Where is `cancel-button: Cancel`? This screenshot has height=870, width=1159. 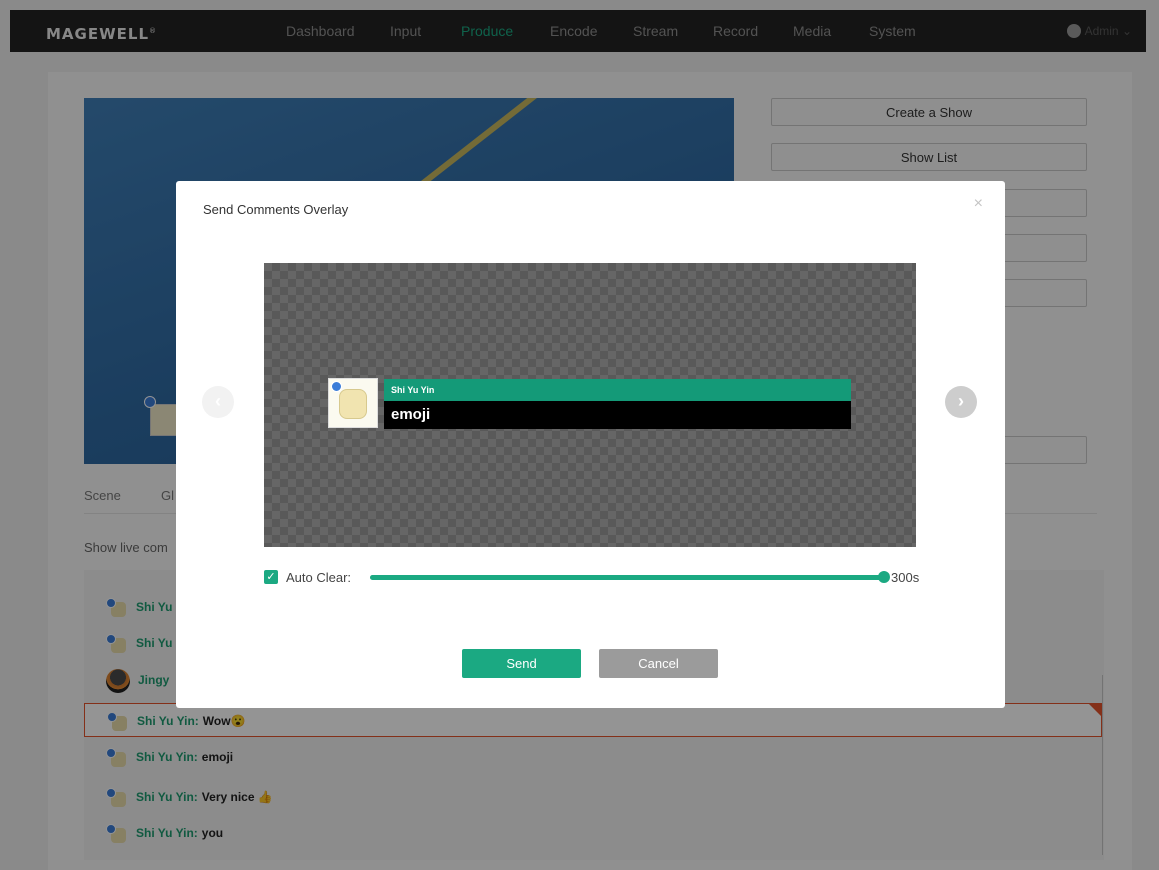
cancel-button: Cancel is located at coordinates (658, 663).